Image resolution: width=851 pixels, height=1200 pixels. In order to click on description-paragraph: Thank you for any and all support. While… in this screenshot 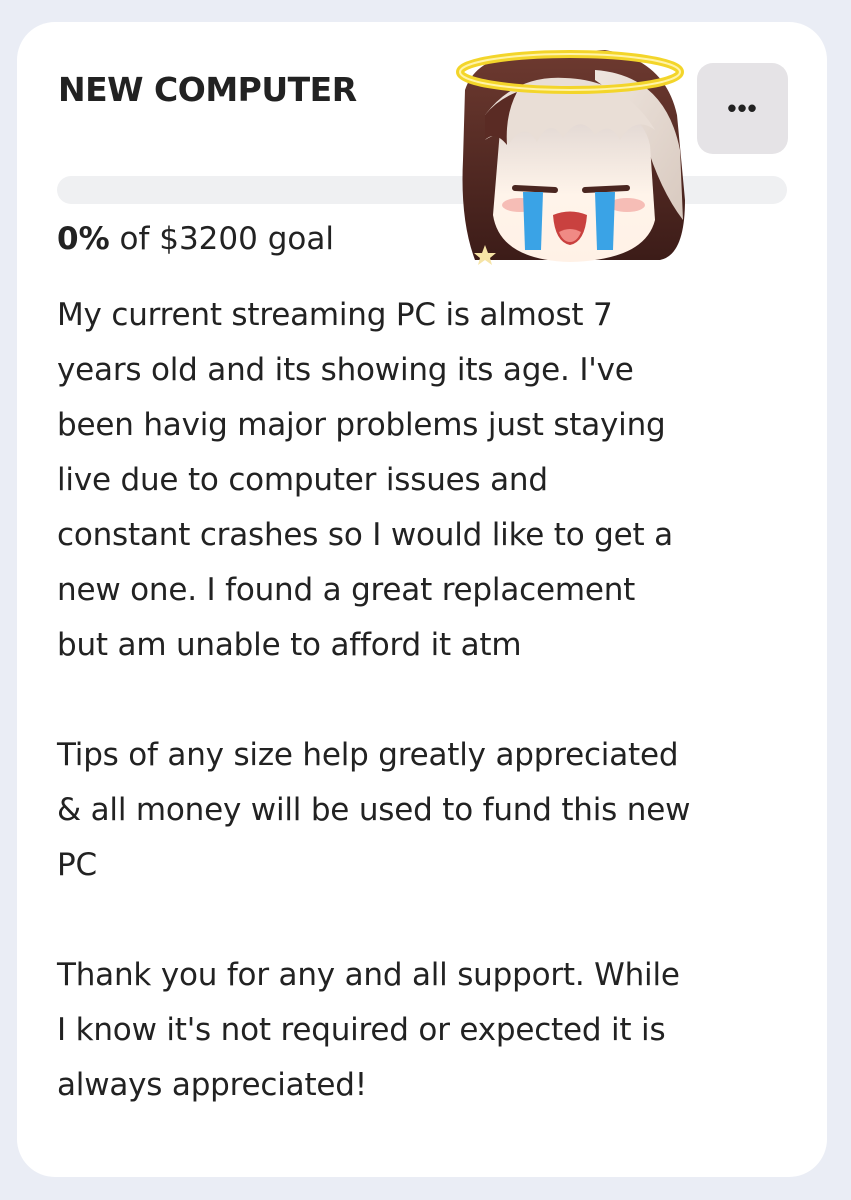, I will do `click(368, 1030)`.